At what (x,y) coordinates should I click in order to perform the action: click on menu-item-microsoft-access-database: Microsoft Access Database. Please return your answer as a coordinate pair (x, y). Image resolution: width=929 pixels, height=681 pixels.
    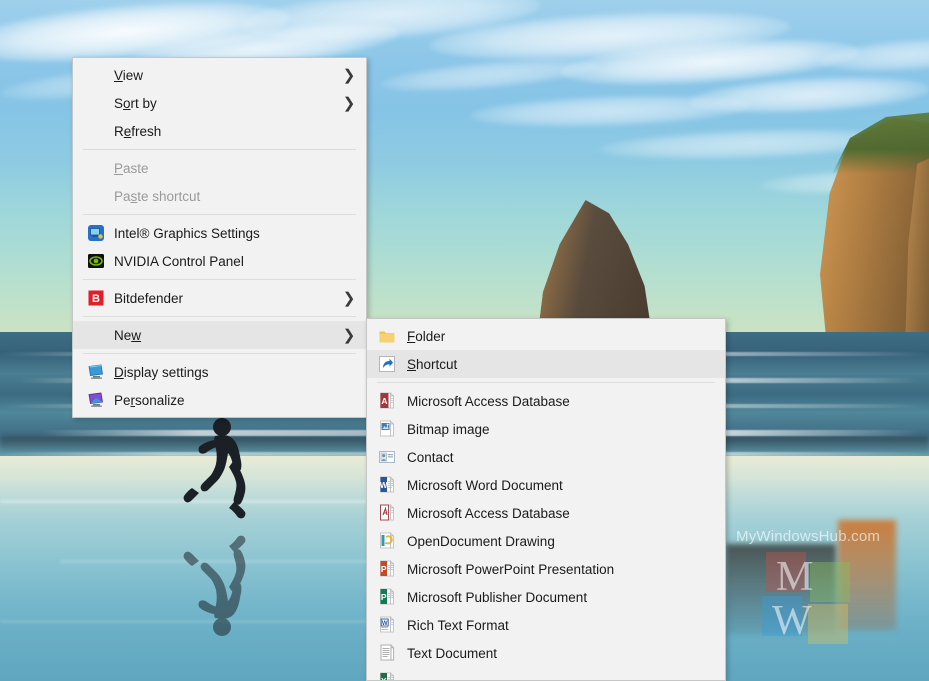
    Looking at the image, I should click on (546, 513).